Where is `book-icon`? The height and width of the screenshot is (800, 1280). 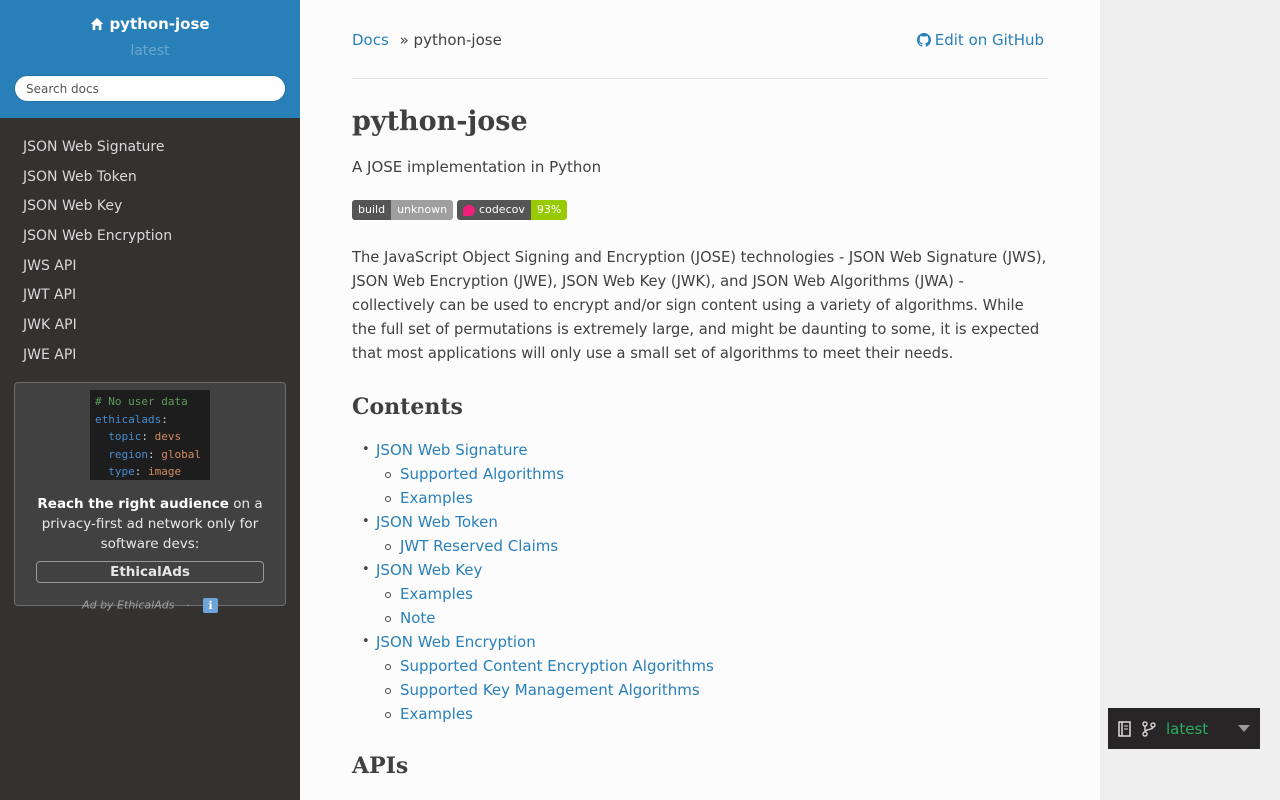
book-icon is located at coordinates (1124, 728).